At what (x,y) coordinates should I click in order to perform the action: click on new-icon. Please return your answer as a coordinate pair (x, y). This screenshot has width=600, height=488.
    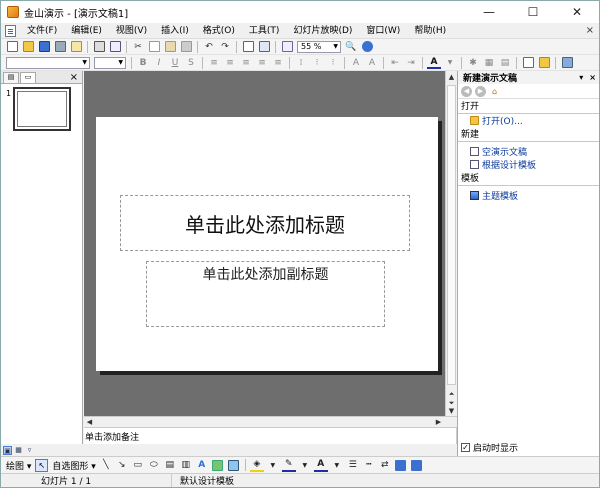
    Looking at the image, I should click on (12, 46).